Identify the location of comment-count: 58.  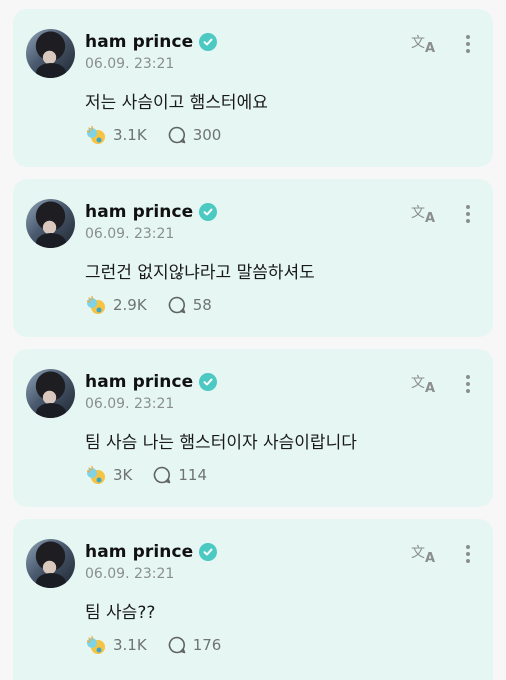
(202, 305).